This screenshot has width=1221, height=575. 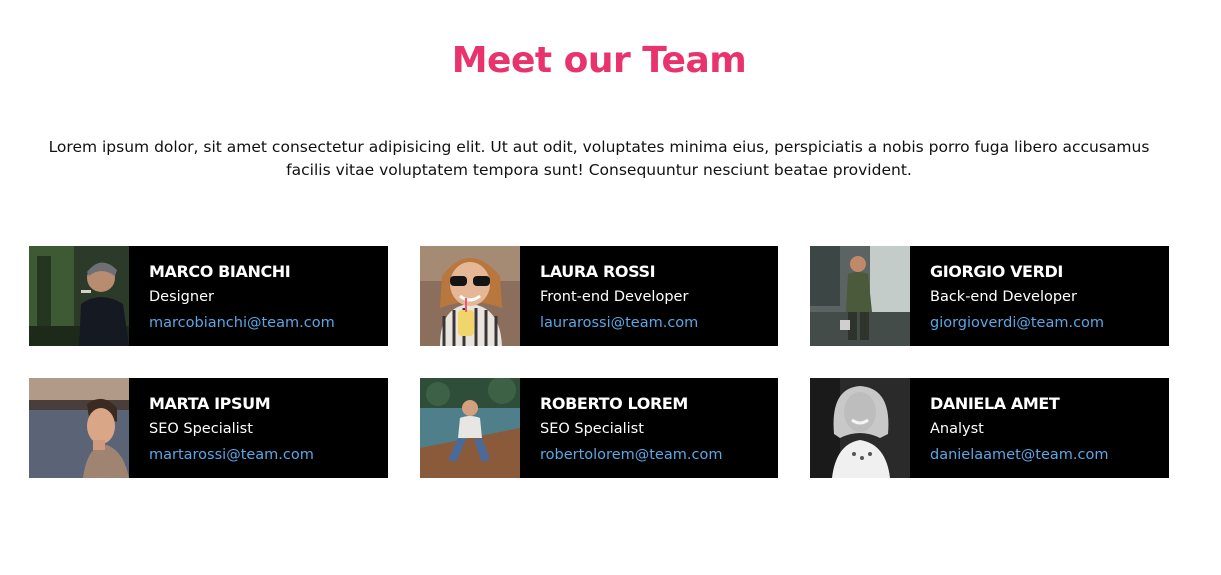 What do you see at coordinates (598, 271) in the screenshot?
I see `member-name: LAURA ROSSI` at bounding box center [598, 271].